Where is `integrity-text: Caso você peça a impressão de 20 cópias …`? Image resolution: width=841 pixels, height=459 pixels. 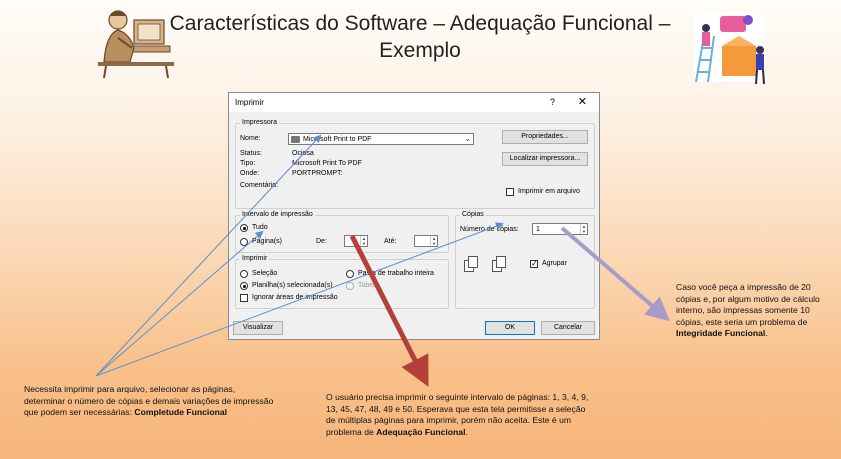 integrity-text: Caso você peça a impressão de 20 cópias … is located at coordinates (748, 304).